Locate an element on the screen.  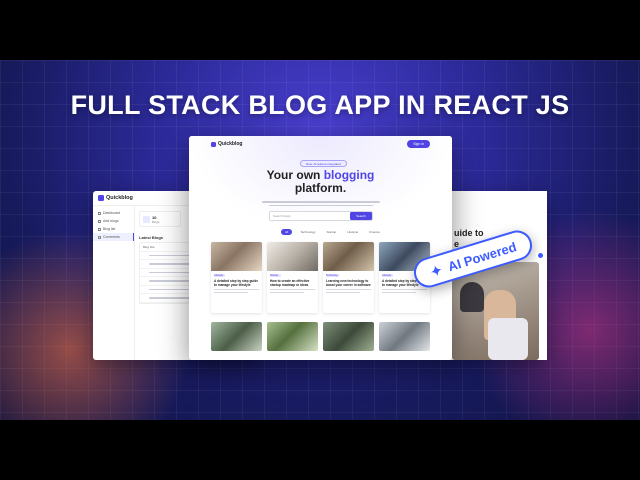
admin-sidebar: Dashboard Add blogs Blog list Comments is located at coordinates (114, 283).